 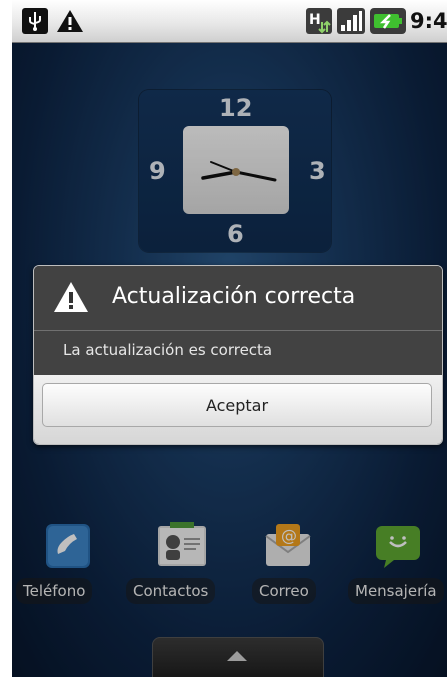 What do you see at coordinates (351, 23) in the screenshot?
I see `signal-icon` at bounding box center [351, 23].